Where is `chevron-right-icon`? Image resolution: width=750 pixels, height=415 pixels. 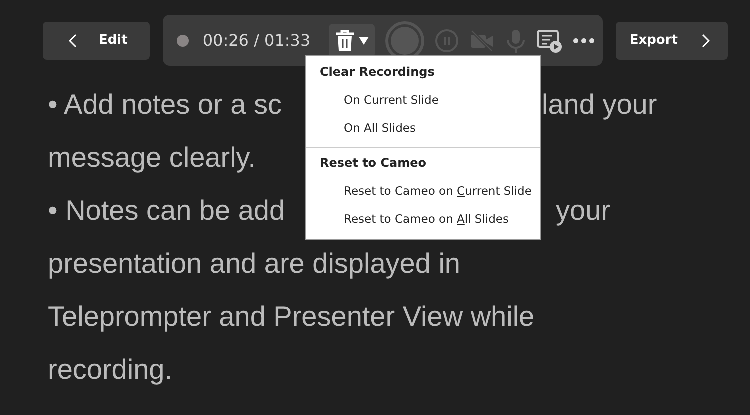 chevron-right-icon is located at coordinates (706, 41).